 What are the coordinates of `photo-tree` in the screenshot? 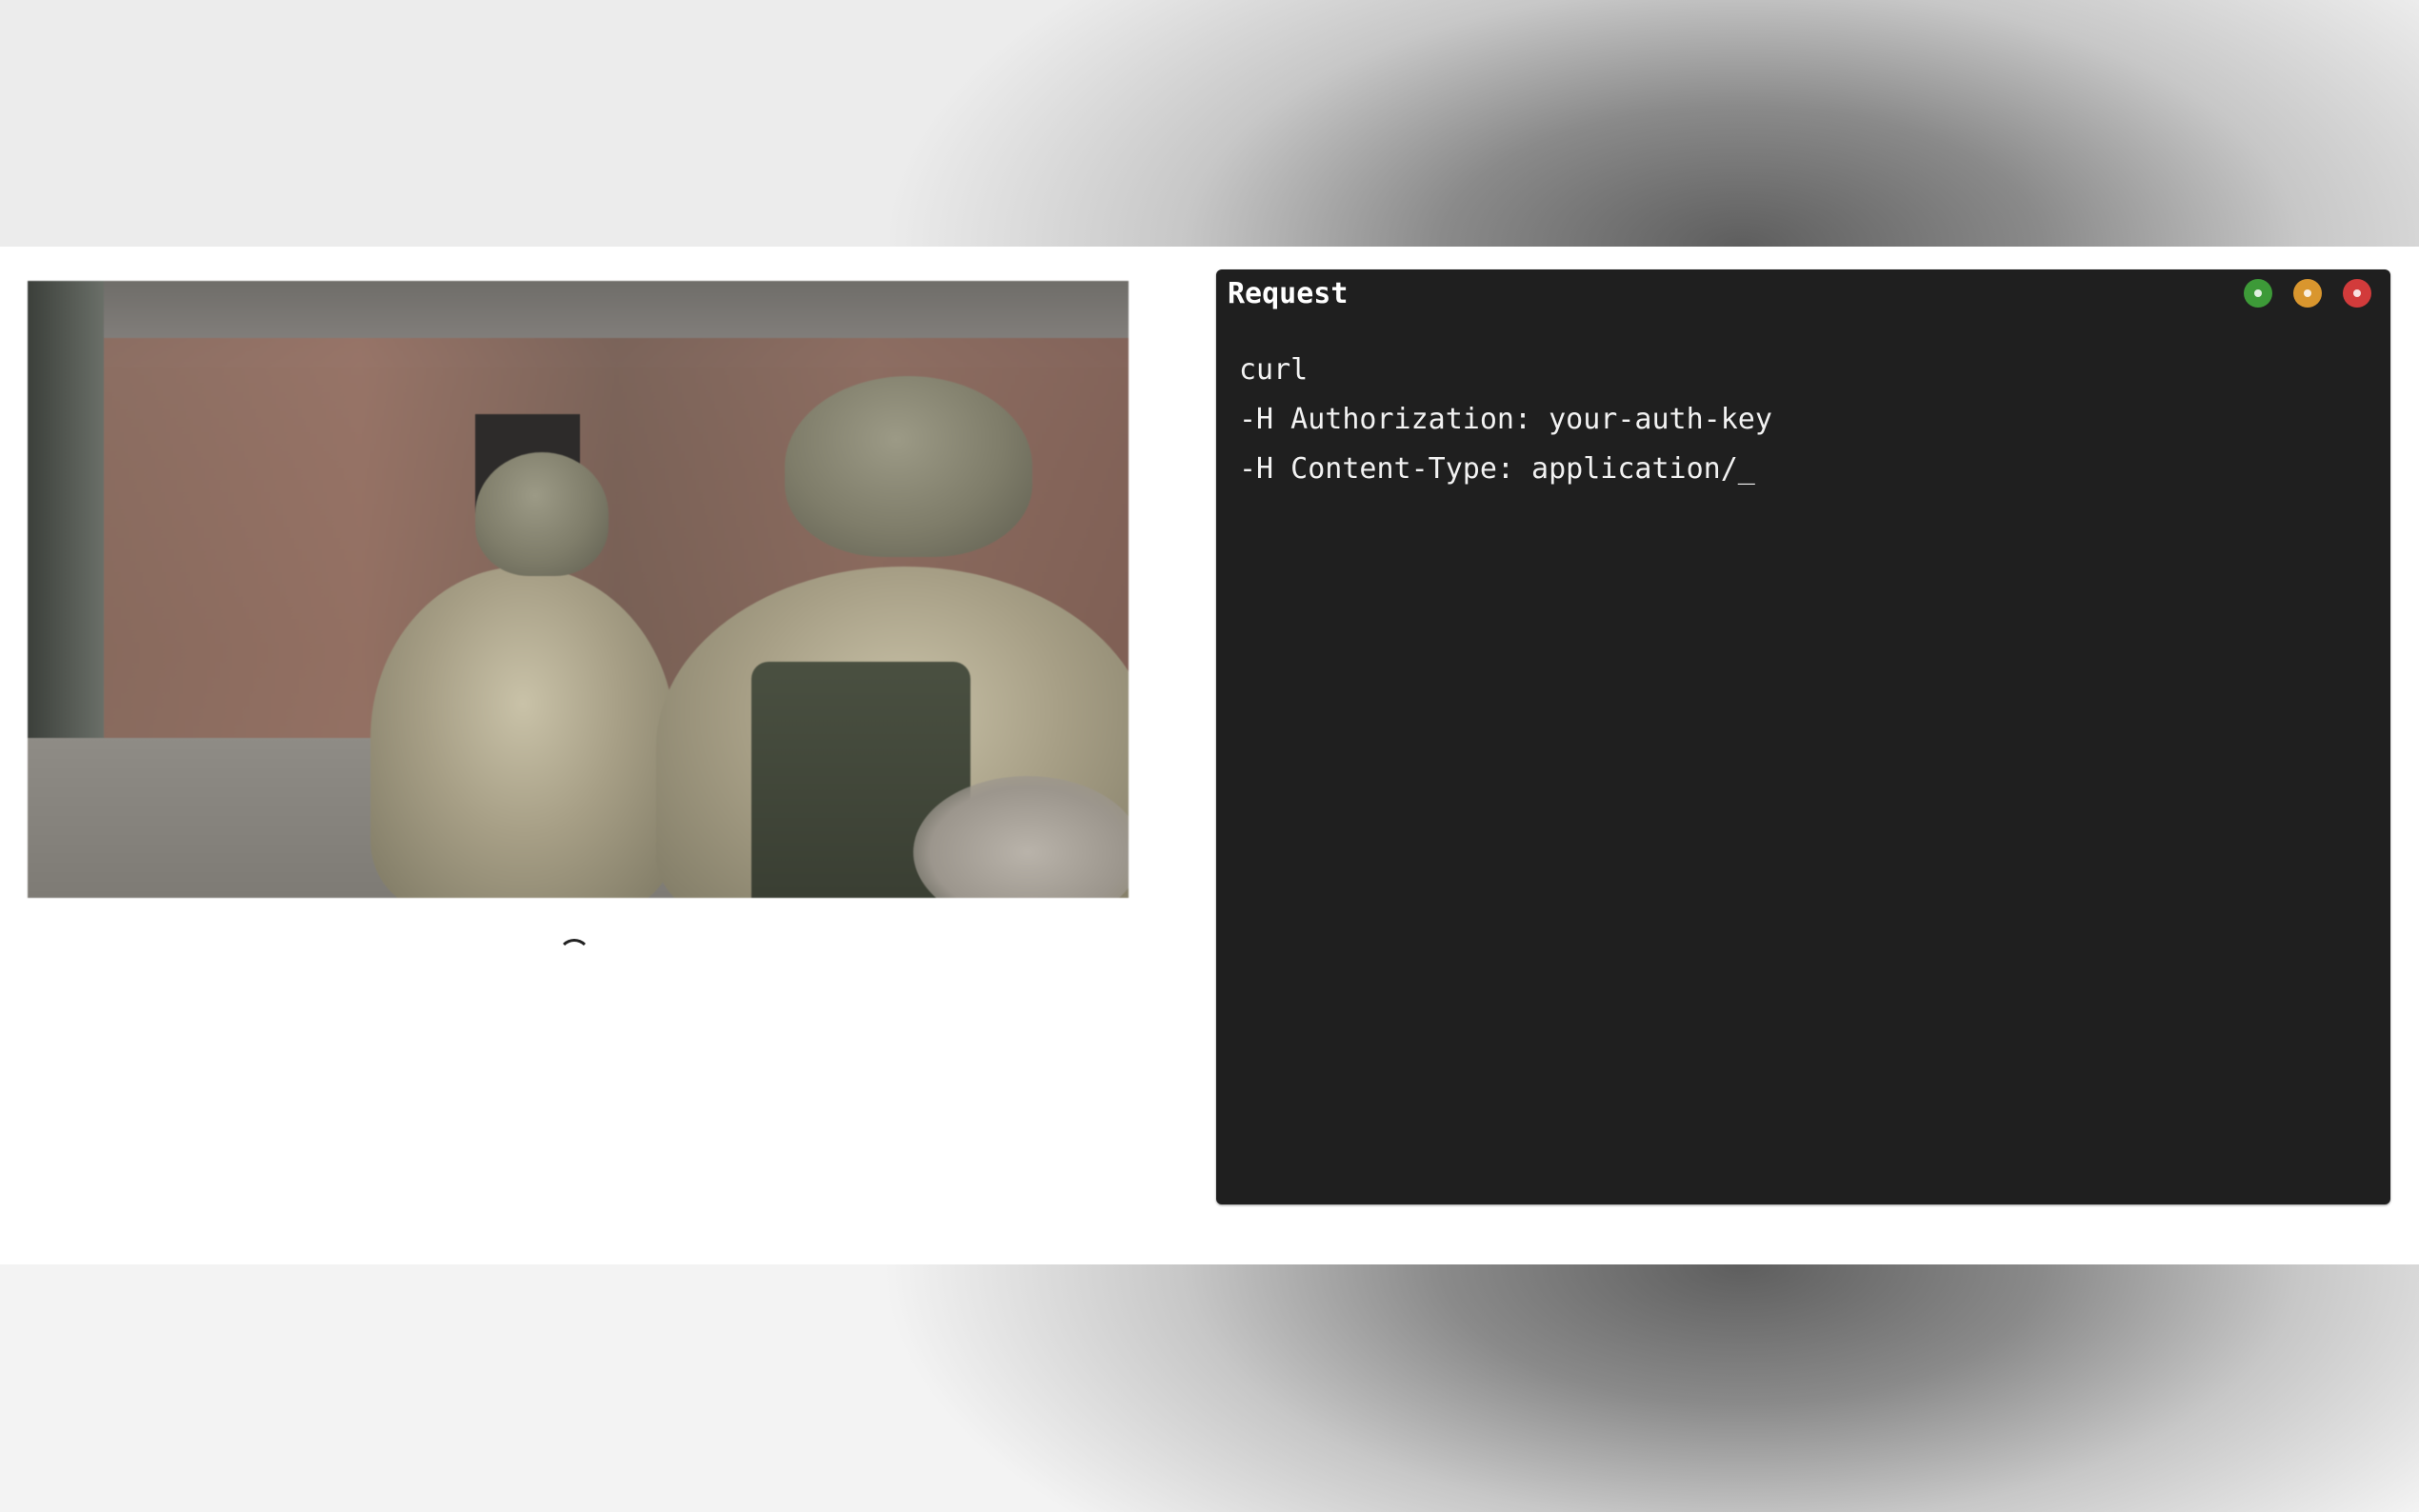 It's located at (66, 509).